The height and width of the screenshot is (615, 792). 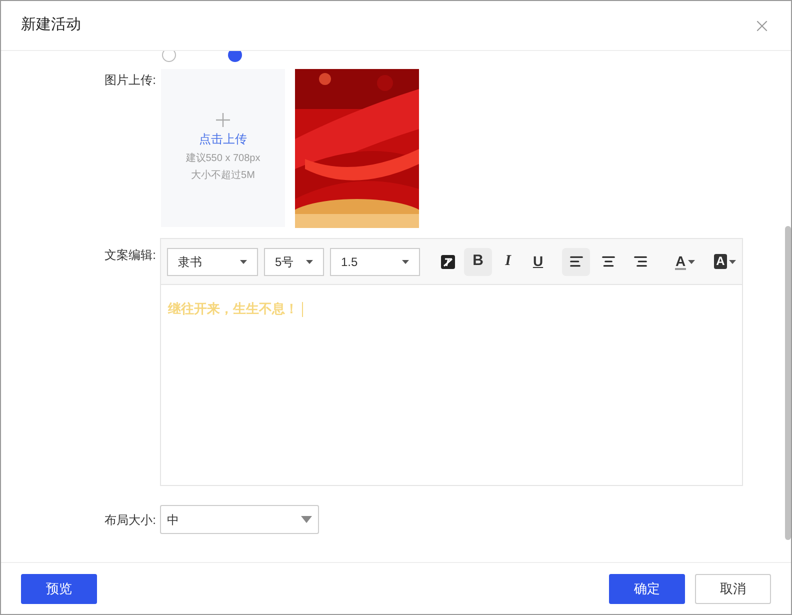 I want to click on preview-button: 预览, so click(x=59, y=589).